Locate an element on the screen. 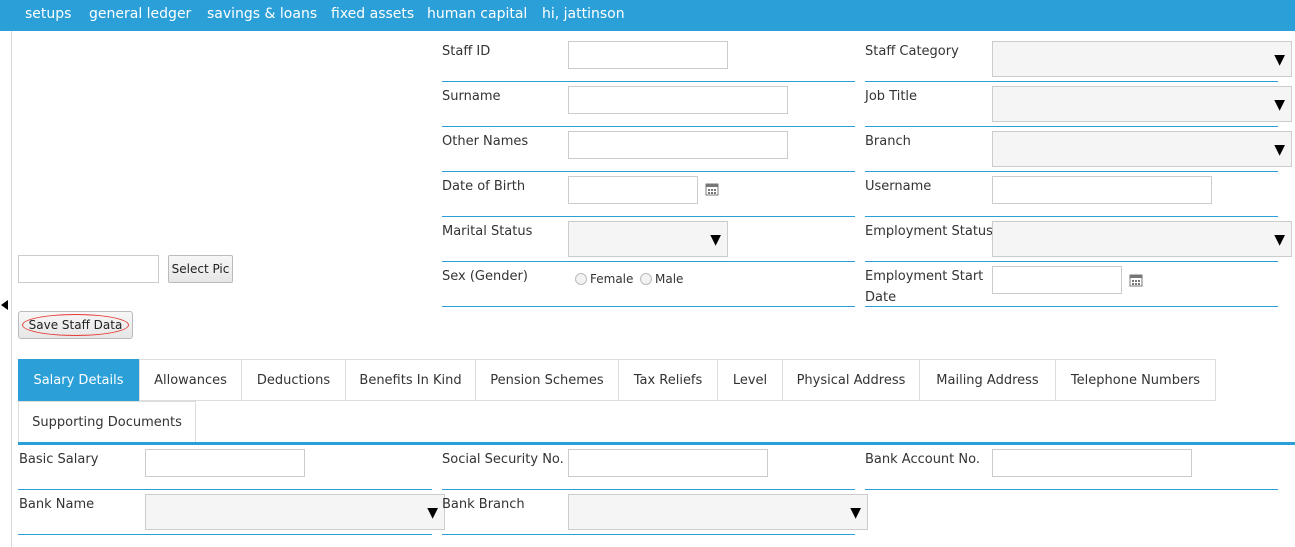  bank-branch-label: Bank Branch is located at coordinates (483, 504).